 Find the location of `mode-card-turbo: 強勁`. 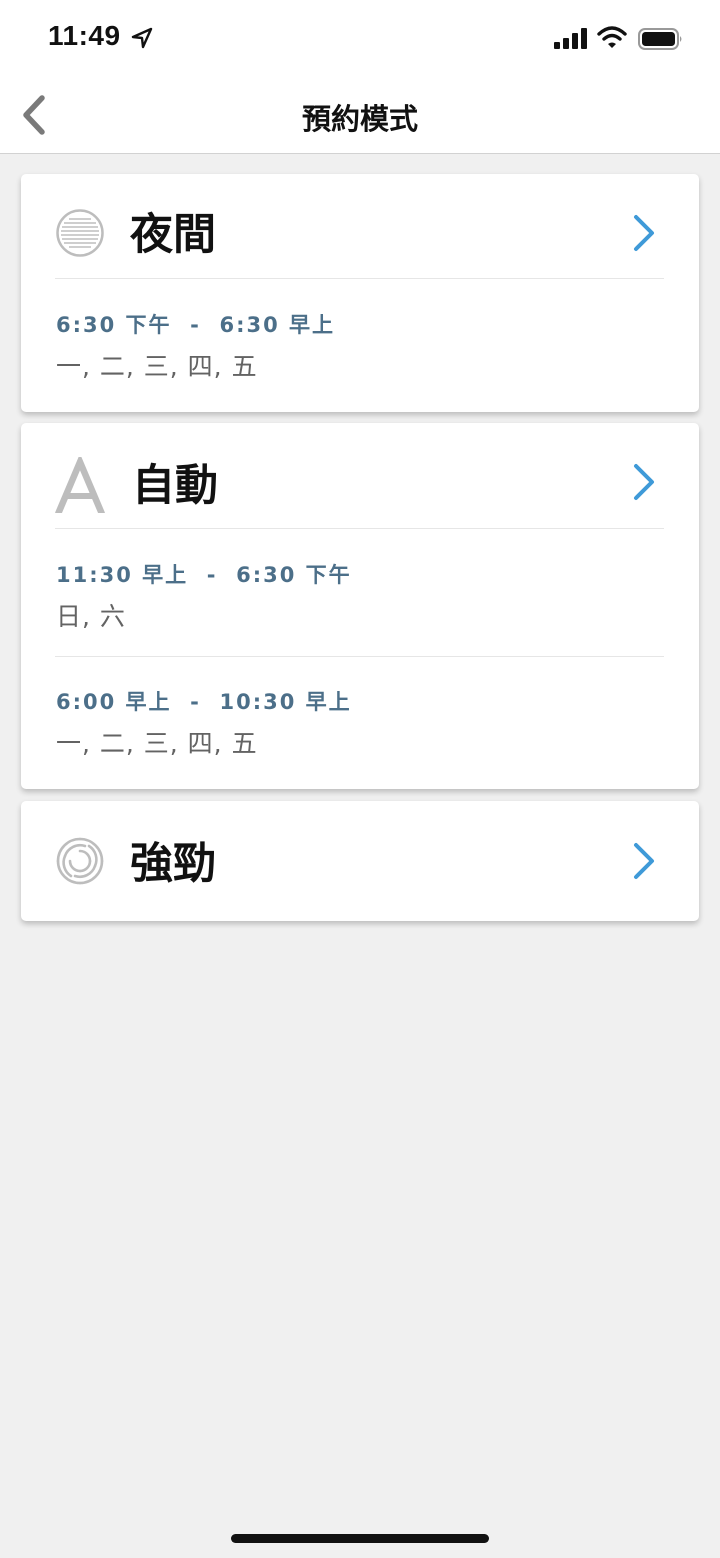

mode-card-turbo: 強勁 is located at coordinates (360, 861).